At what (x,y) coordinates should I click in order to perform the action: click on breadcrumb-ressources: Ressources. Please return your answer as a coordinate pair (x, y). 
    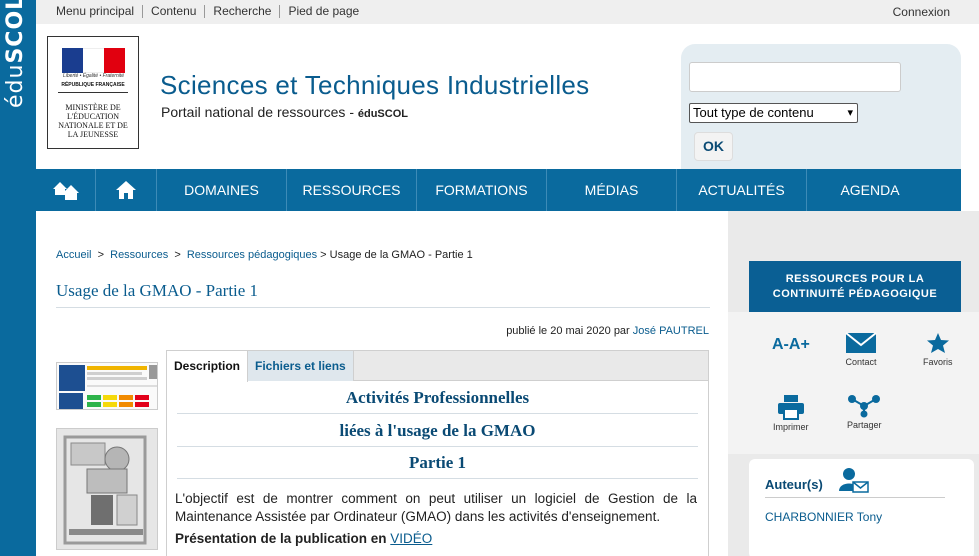
    Looking at the image, I should click on (139, 255).